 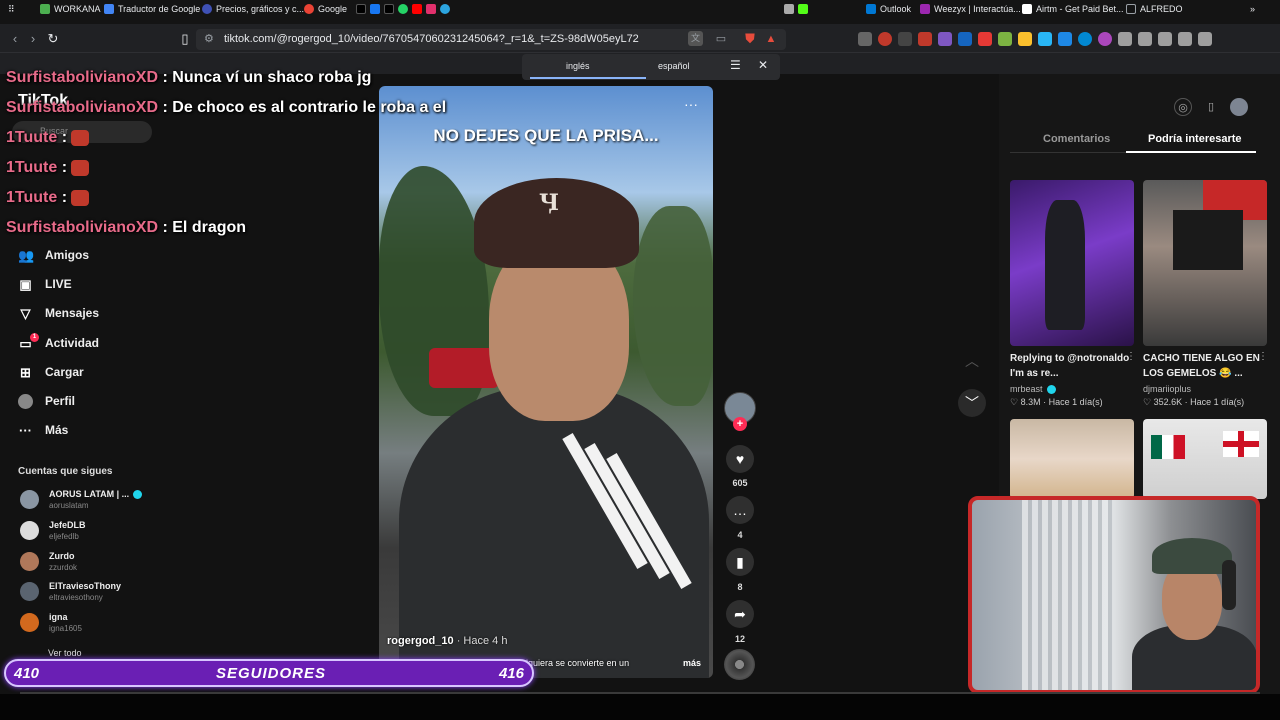 What do you see at coordinates (1165, 39) in the screenshot?
I see `wallet-icon` at bounding box center [1165, 39].